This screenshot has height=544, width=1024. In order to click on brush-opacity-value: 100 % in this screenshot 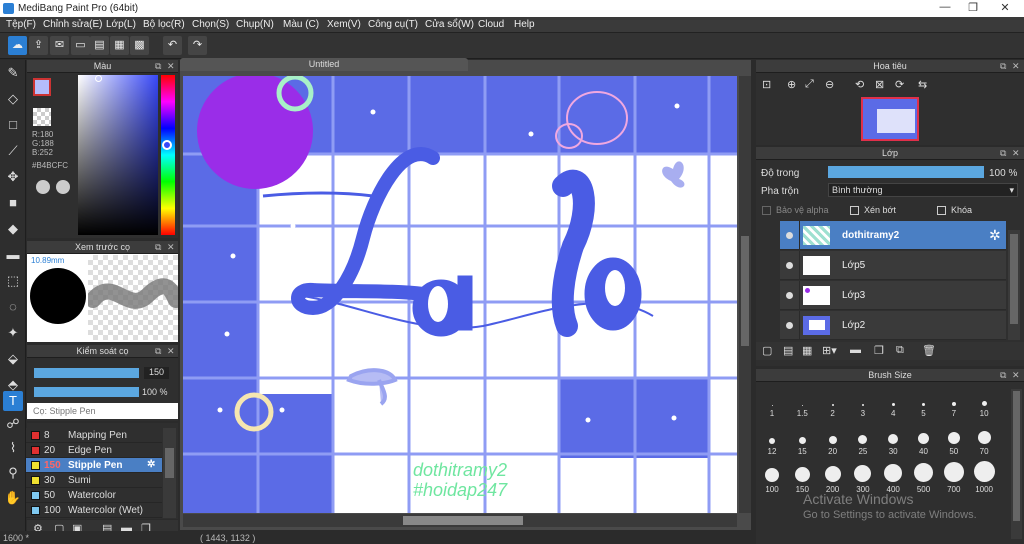, I will do `click(155, 392)`.